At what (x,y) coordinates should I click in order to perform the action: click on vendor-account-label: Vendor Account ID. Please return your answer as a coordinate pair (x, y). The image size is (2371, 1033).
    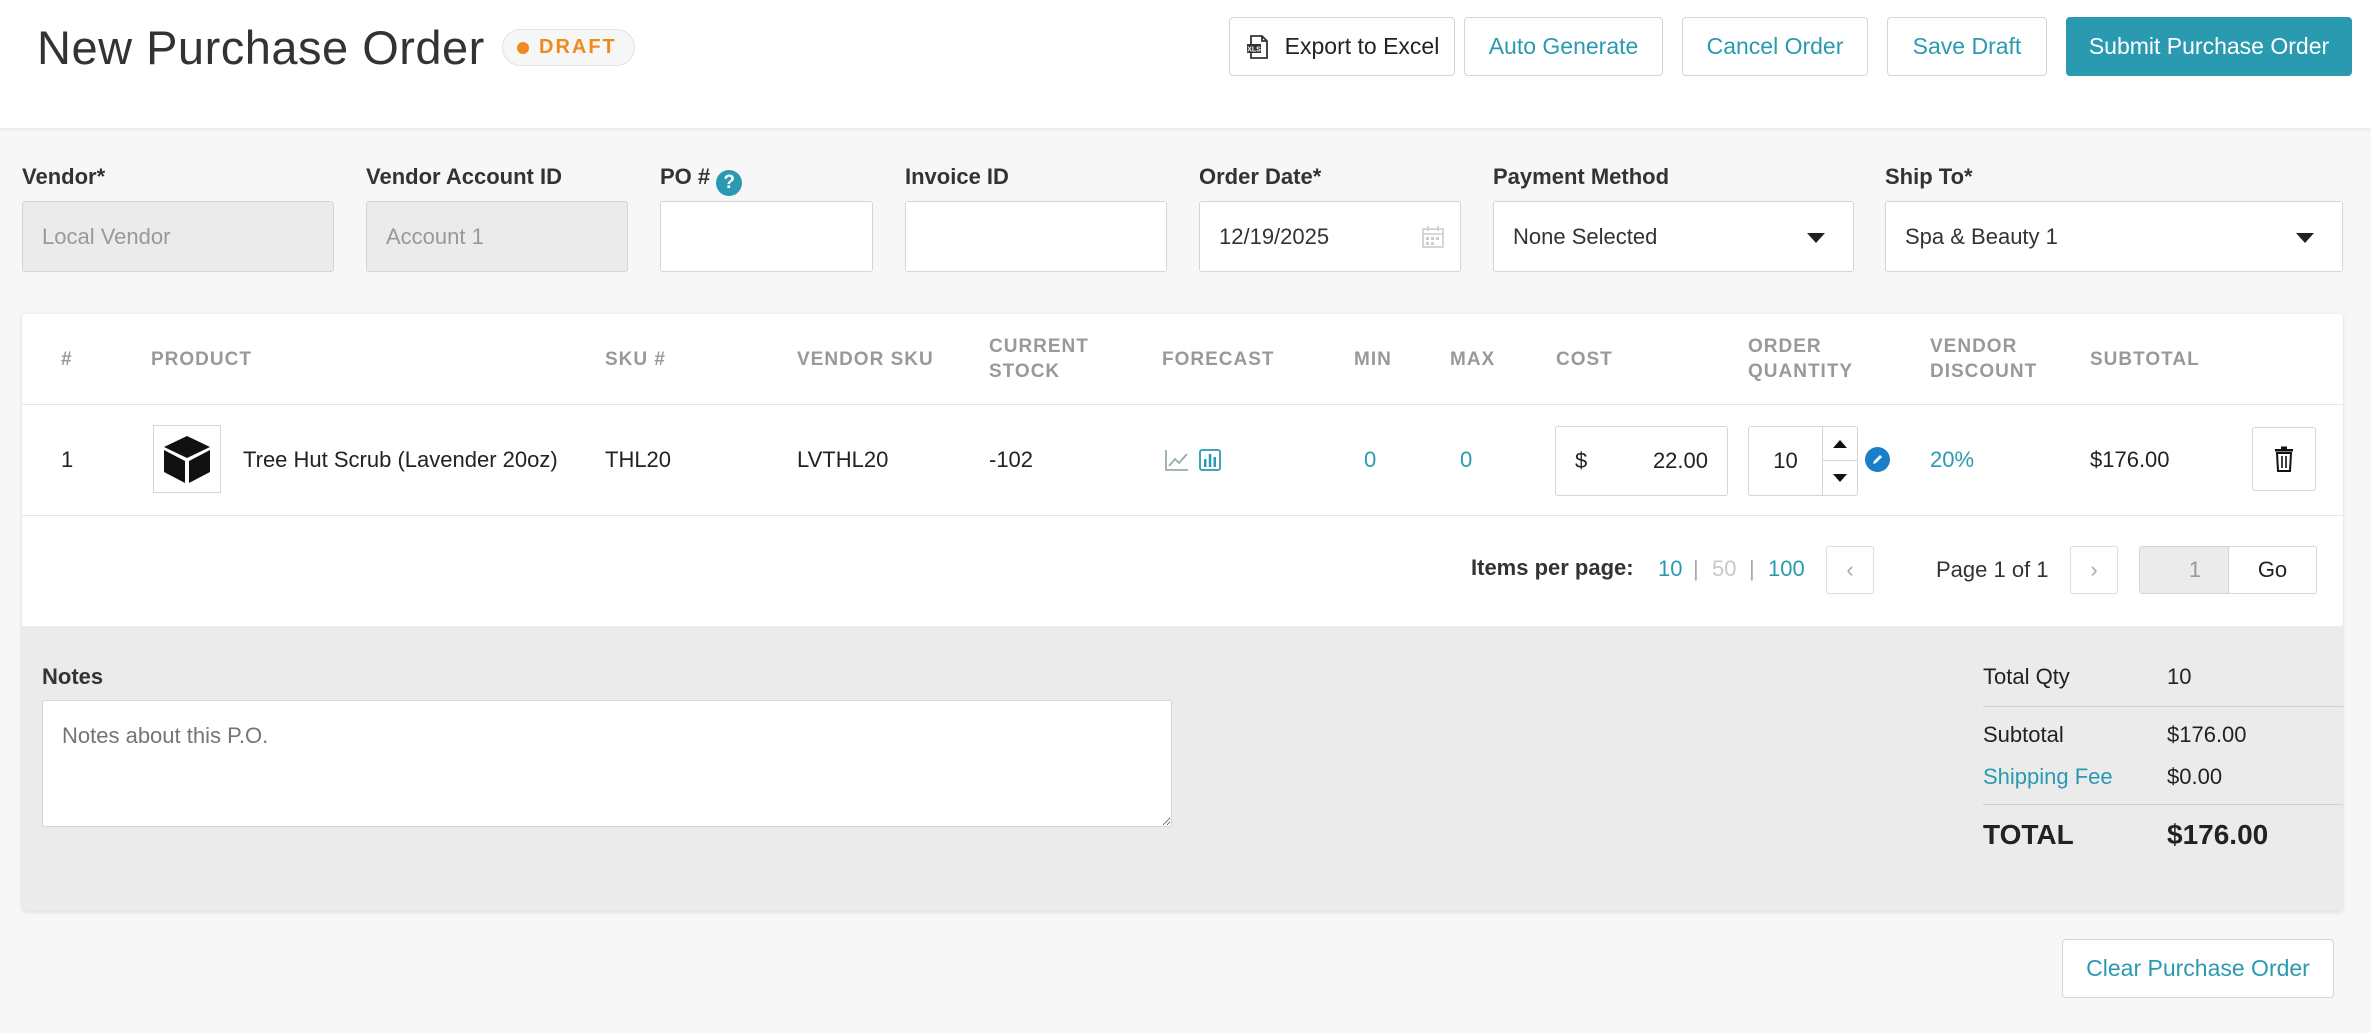
    Looking at the image, I should click on (464, 176).